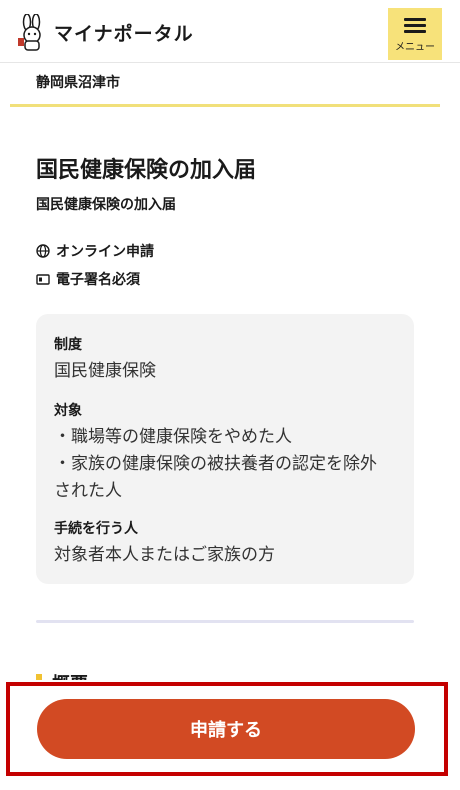  What do you see at coordinates (43, 251) in the screenshot?
I see `globe-icon` at bounding box center [43, 251].